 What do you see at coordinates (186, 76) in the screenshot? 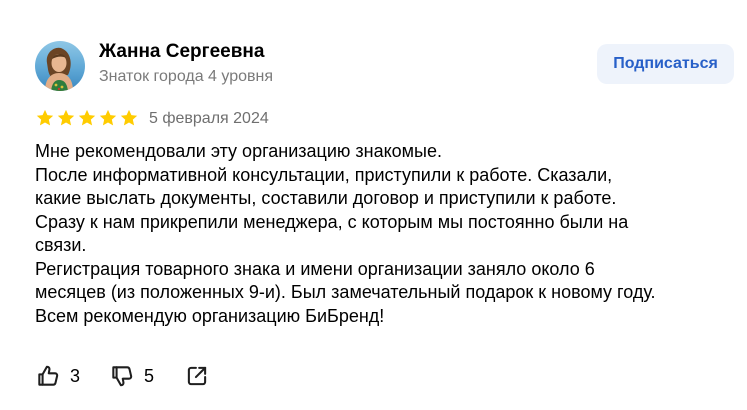
I see `author-level: Знаток города 4 уровня` at bounding box center [186, 76].